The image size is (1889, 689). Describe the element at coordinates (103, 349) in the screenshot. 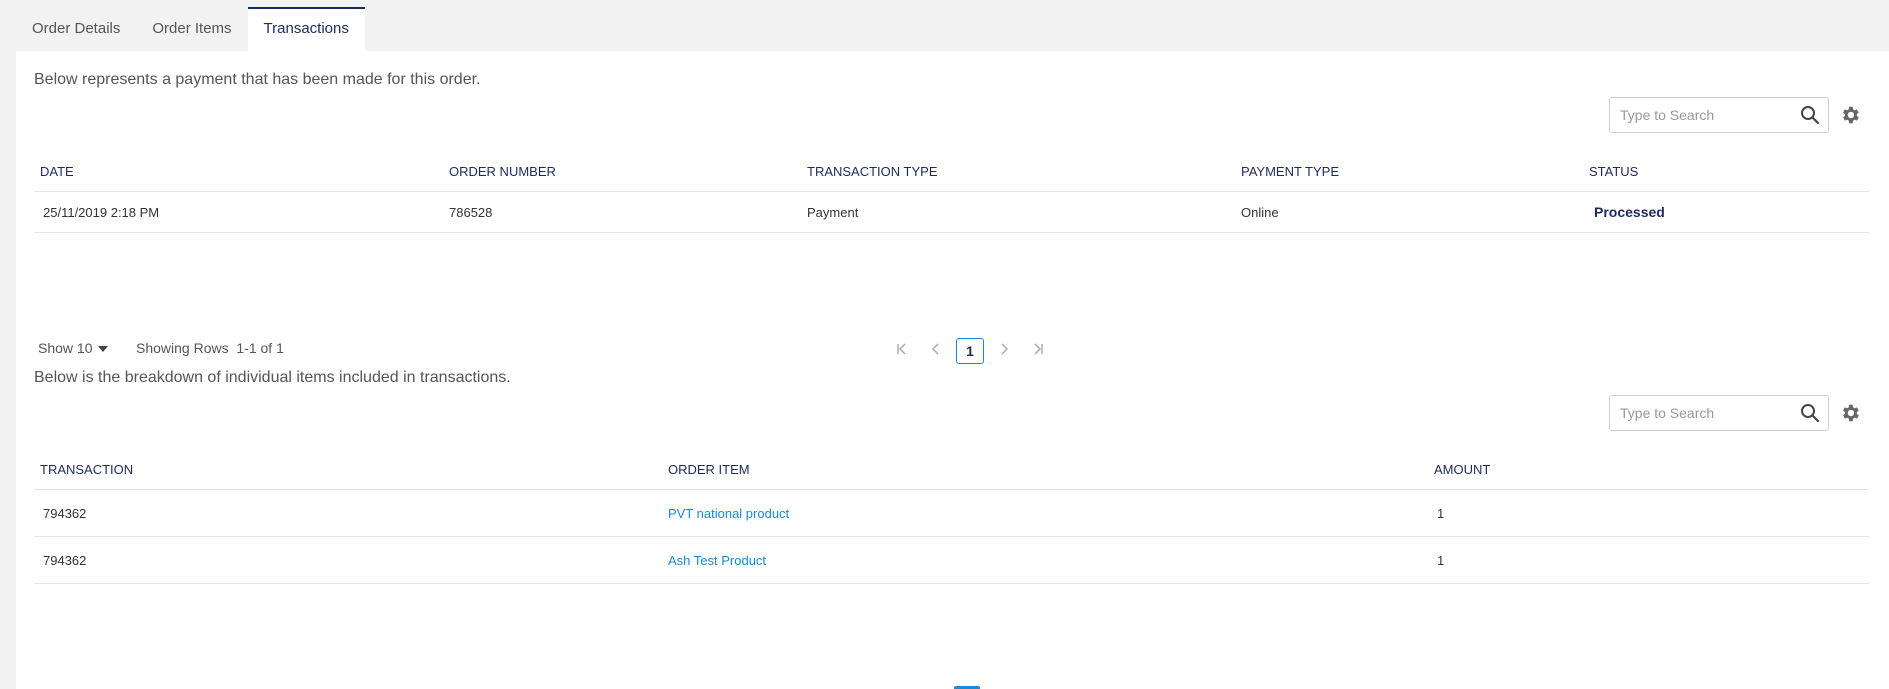

I see `caret-down-icon` at that location.